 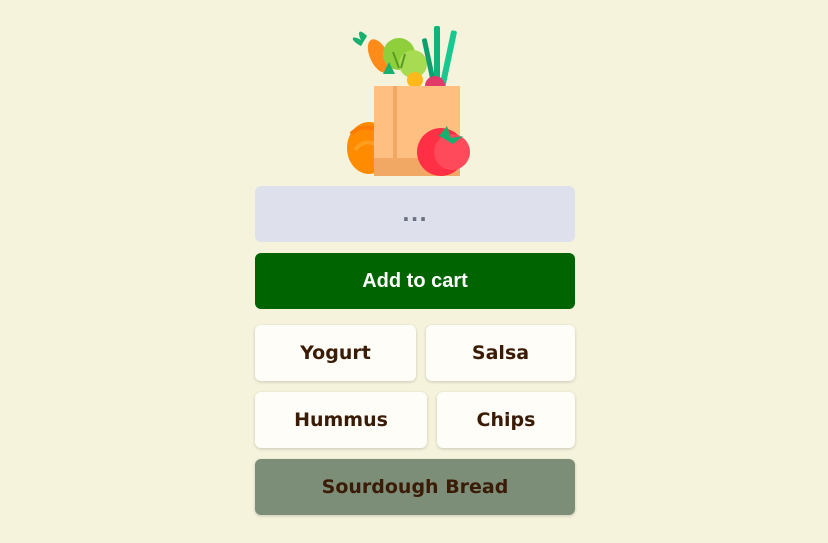 I want to click on suggestions-row: Hummus Chips, so click(x=415, y=420).